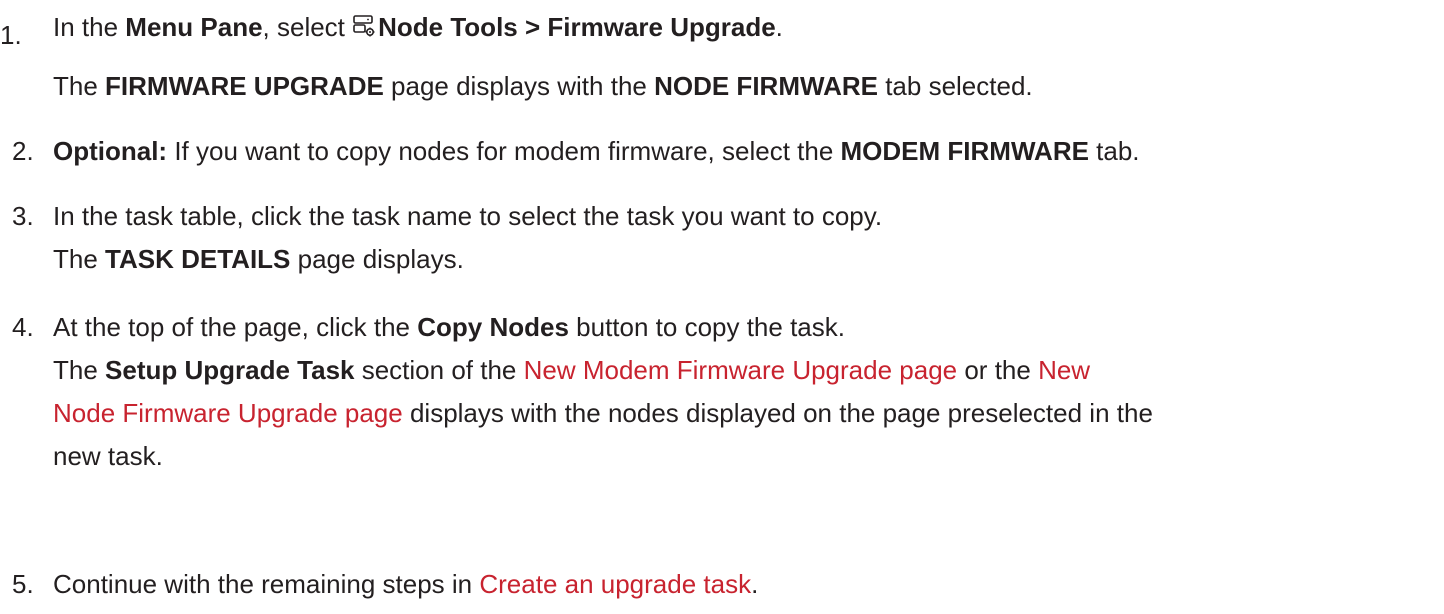 The width and height of the screenshot is (1444, 614). Describe the element at coordinates (11, 35) in the screenshot. I see `step-number: 1.` at that location.